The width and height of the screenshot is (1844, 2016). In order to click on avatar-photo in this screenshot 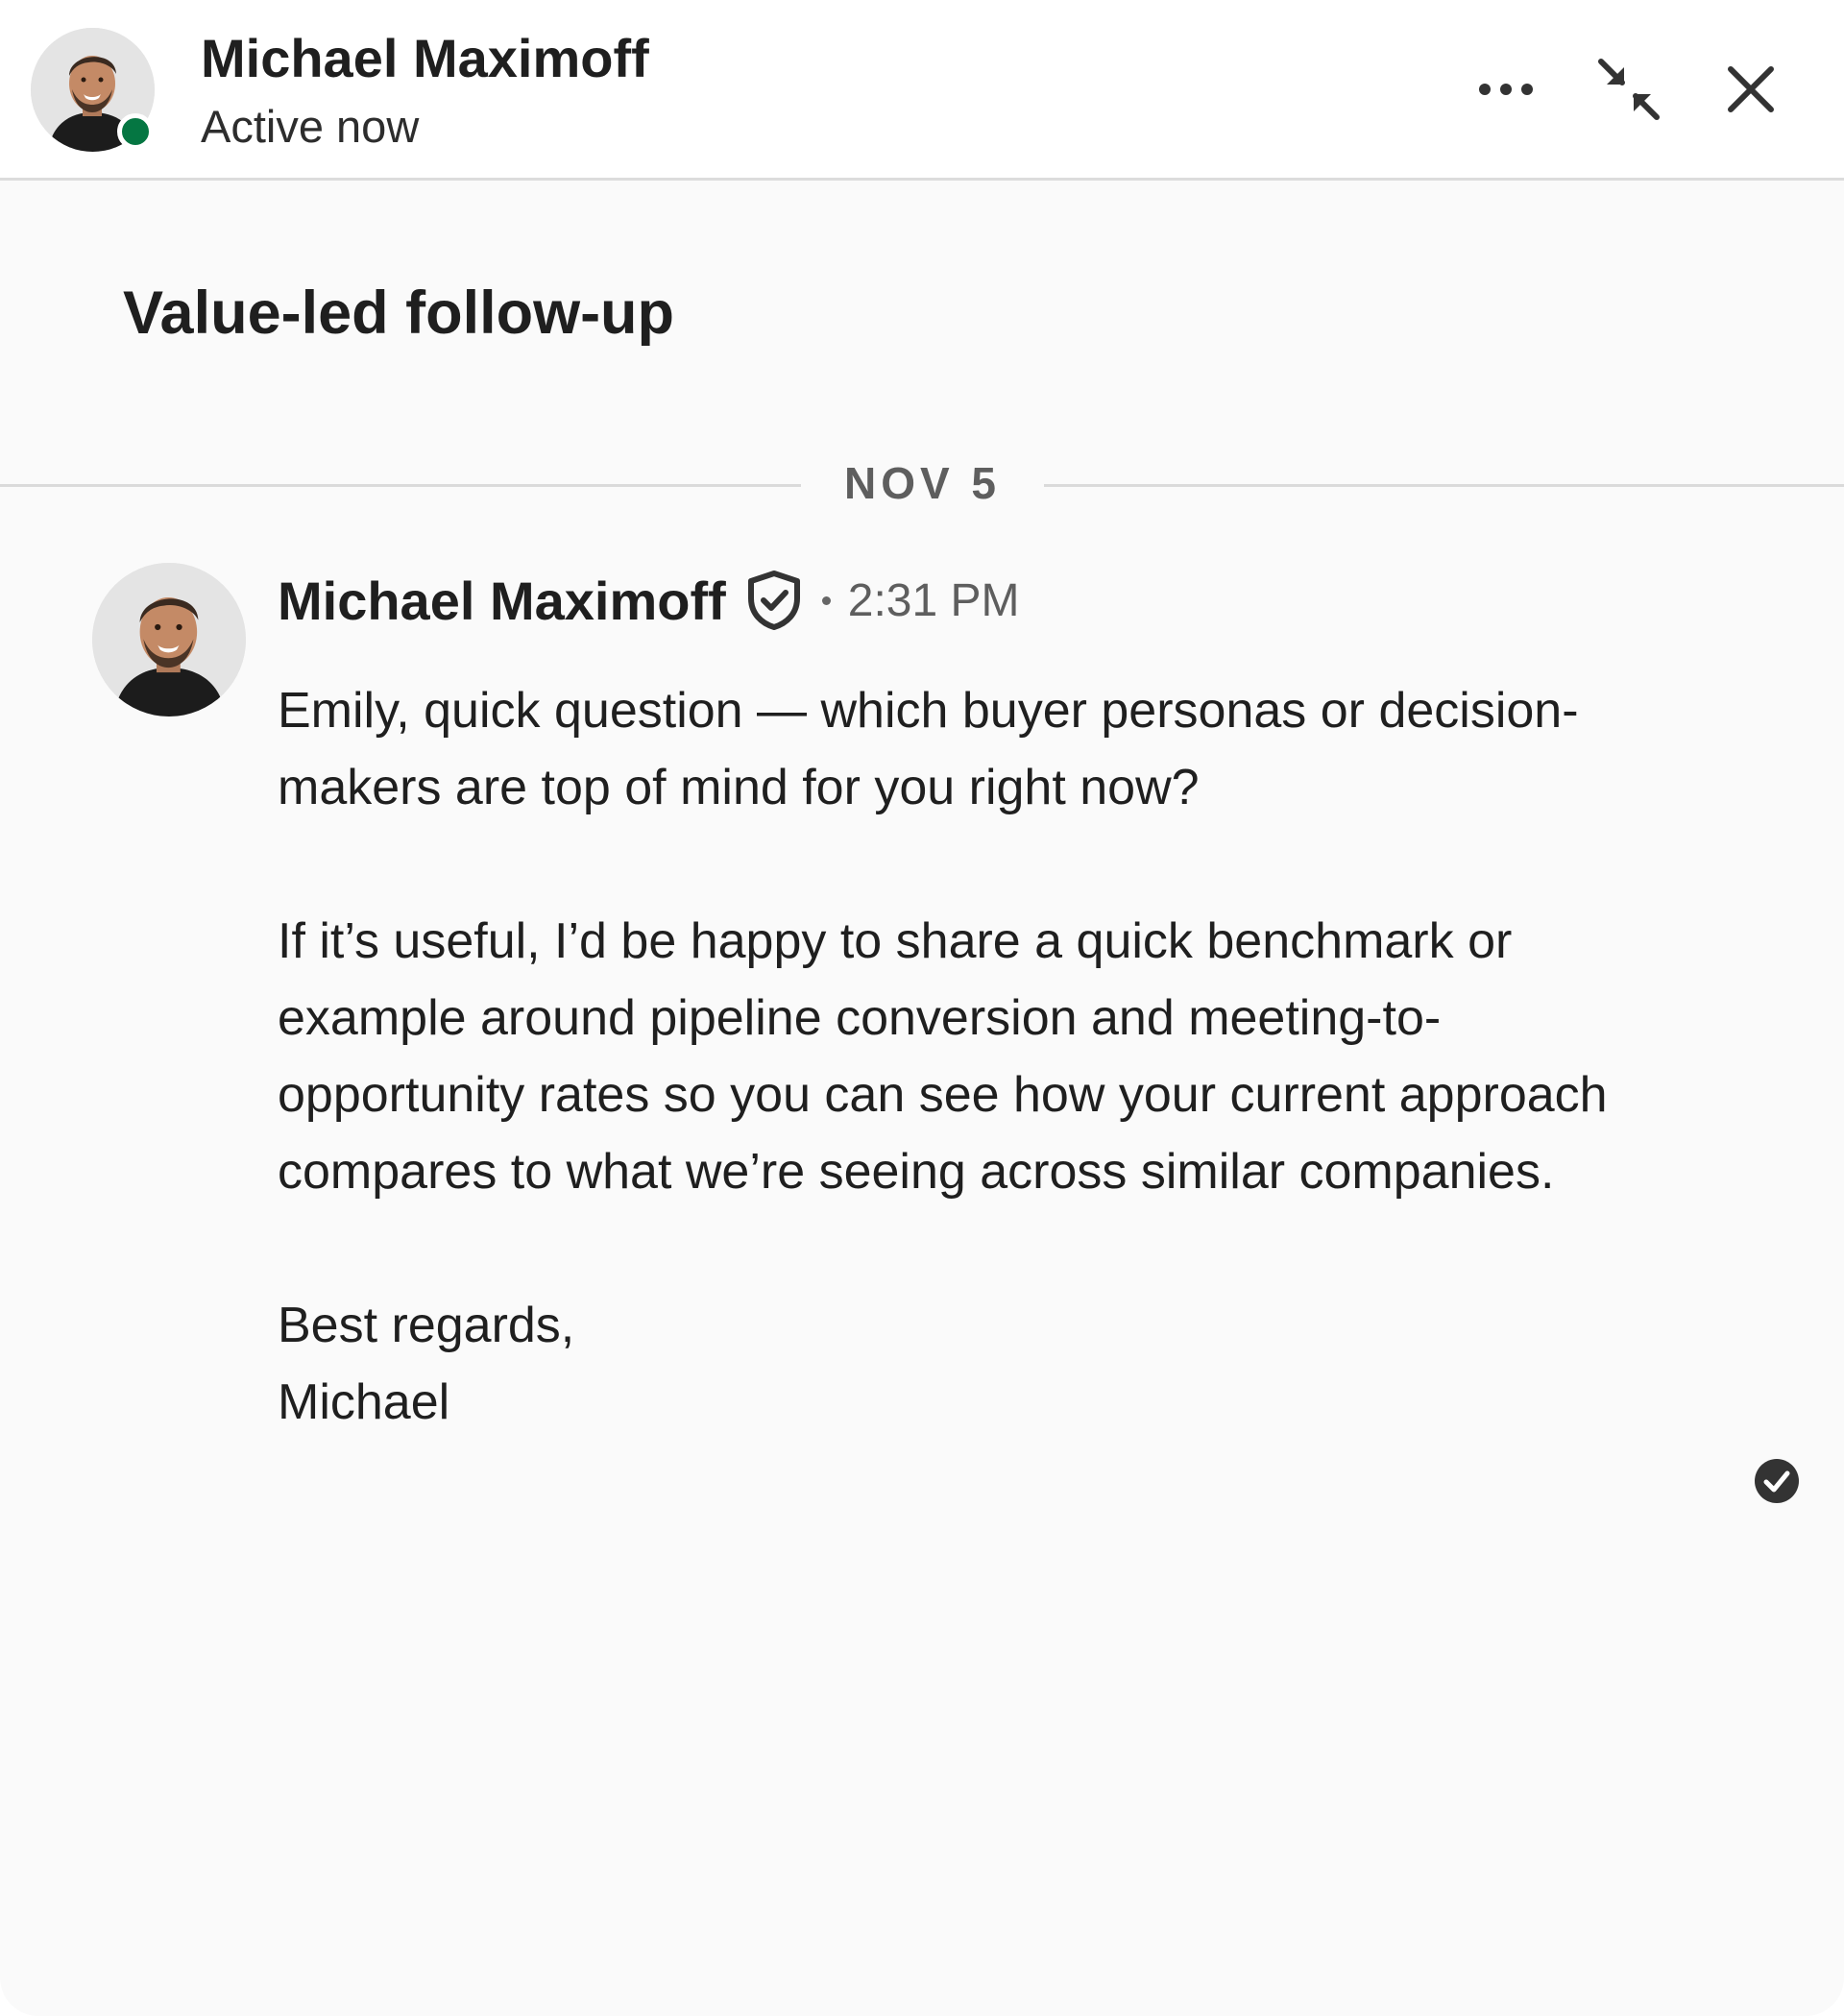, I will do `click(169, 640)`.